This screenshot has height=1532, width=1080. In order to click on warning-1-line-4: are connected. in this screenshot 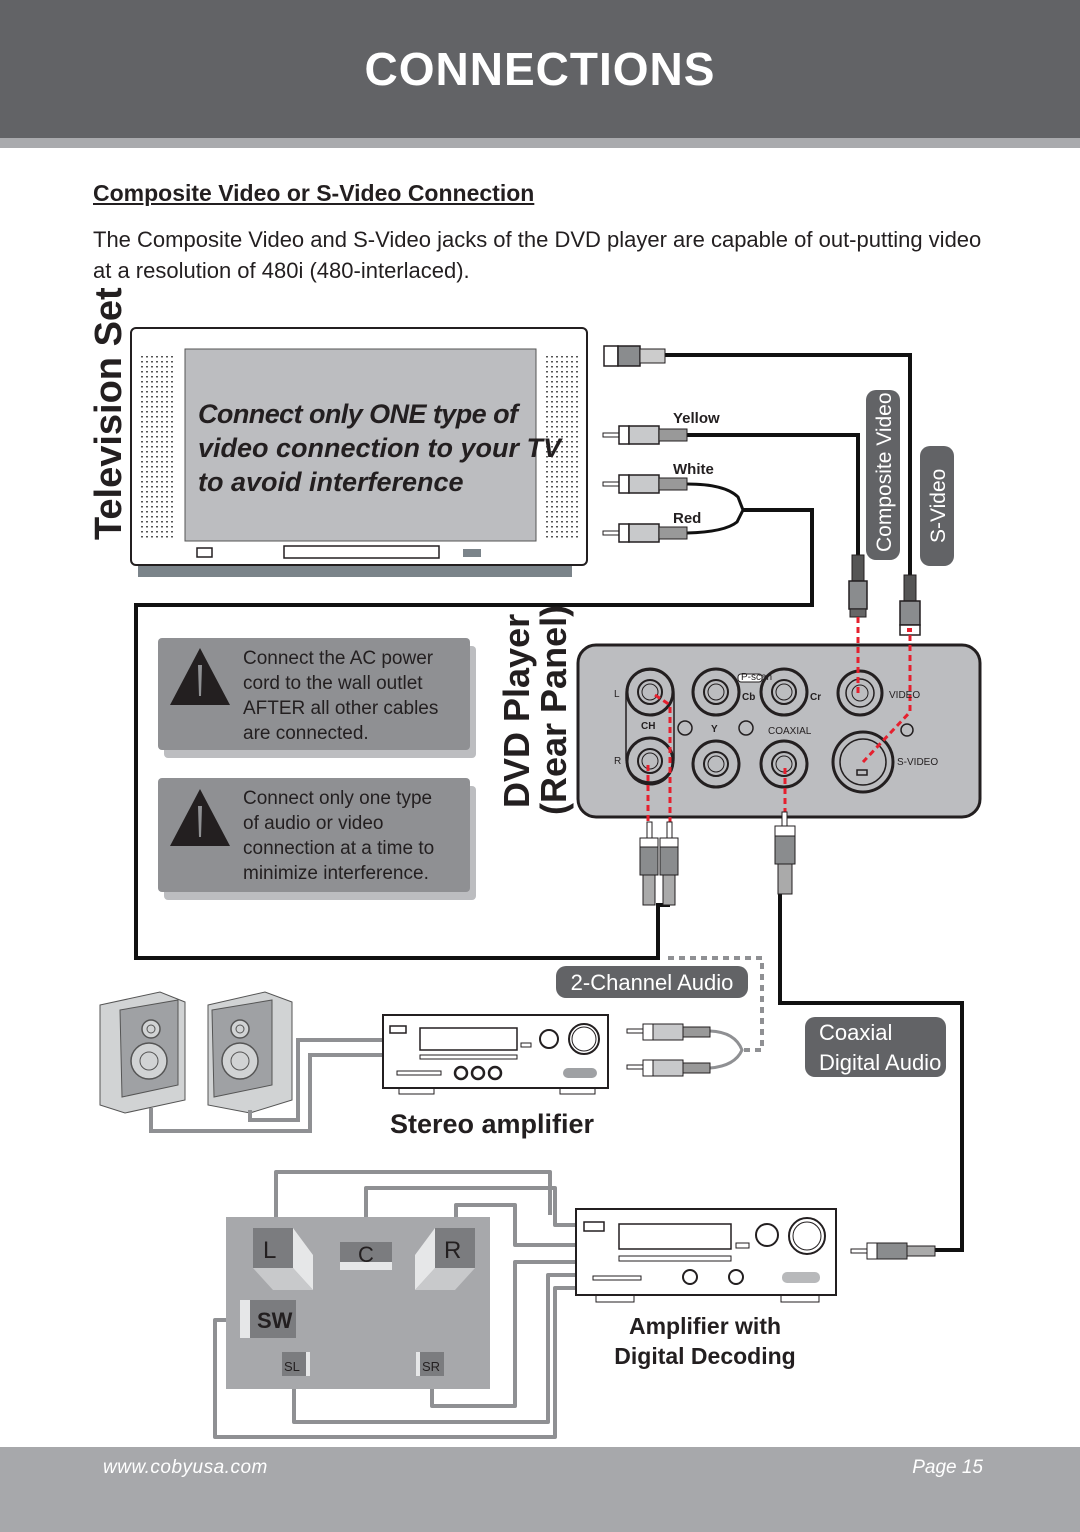, I will do `click(306, 733)`.